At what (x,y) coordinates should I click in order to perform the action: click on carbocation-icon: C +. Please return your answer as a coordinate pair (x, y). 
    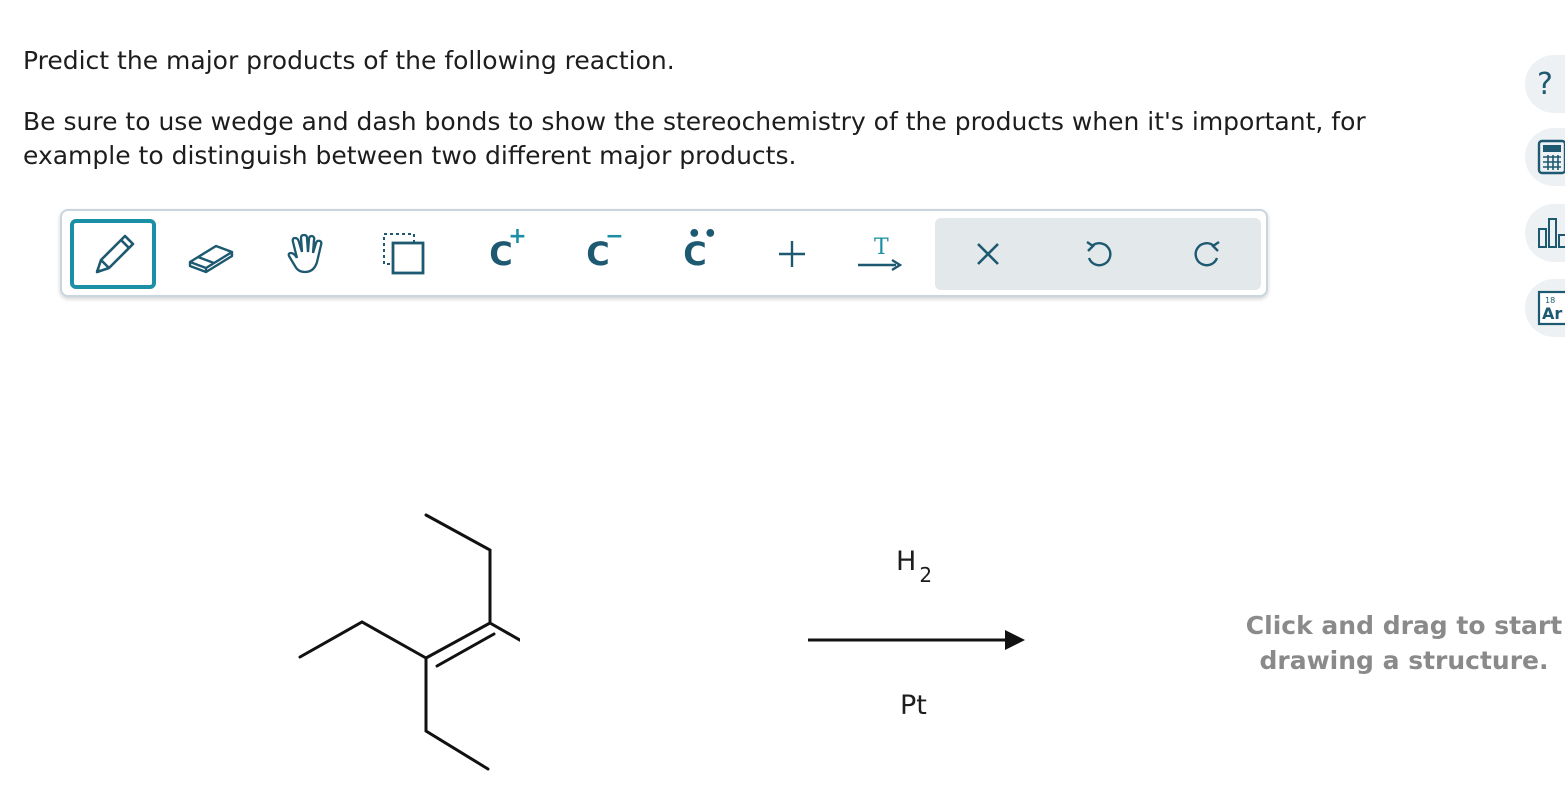
    Looking at the image, I should click on (508, 248).